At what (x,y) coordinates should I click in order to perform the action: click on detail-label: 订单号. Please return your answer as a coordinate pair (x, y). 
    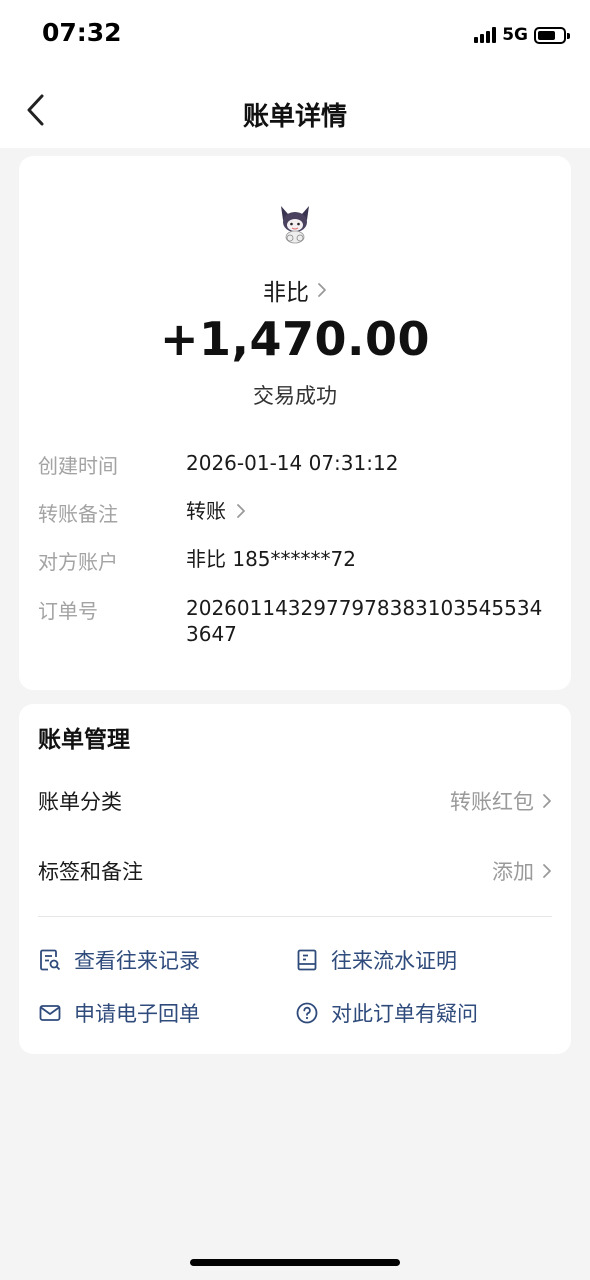
    Looking at the image, I should click on (68, 611).